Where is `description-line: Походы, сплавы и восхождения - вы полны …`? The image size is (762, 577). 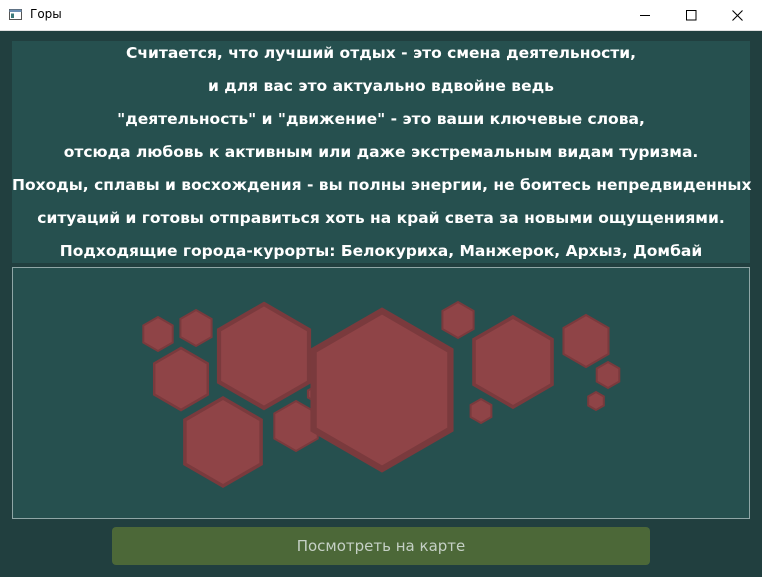 description-line: Походы, сплавы и восхождения - вы полны … is located at coordinates (382, 185).